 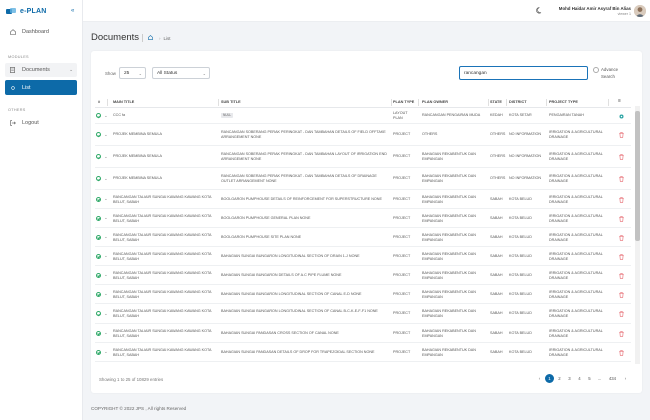 What do you see at coordinates (579, 378) in the screenshot?
I see `pagination-page: 4` at bounding box center [579, 378].